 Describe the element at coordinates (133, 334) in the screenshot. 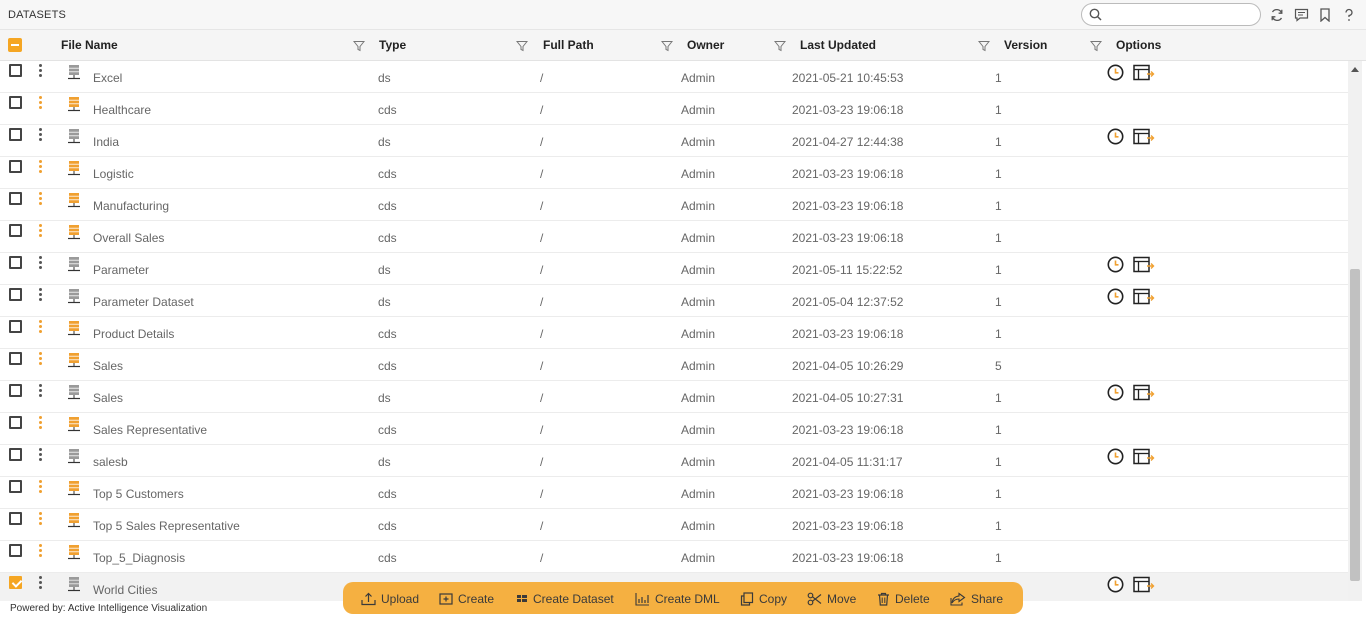

I see `file-name-cell: Product Details` at that location.